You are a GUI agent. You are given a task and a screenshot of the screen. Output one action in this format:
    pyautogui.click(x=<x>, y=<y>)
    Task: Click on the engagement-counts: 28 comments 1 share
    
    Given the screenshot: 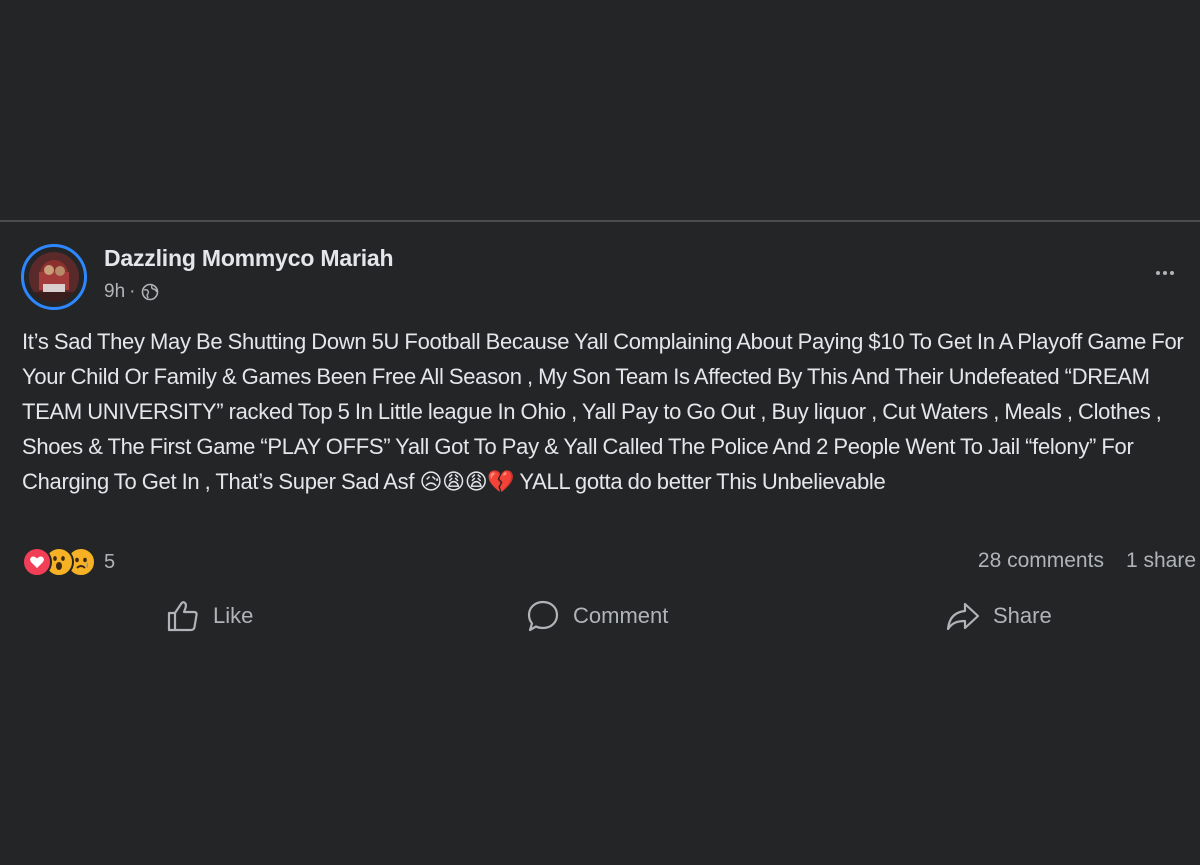 What is the action you would take?
    pyautogui.click(x=1087, y=561)
    